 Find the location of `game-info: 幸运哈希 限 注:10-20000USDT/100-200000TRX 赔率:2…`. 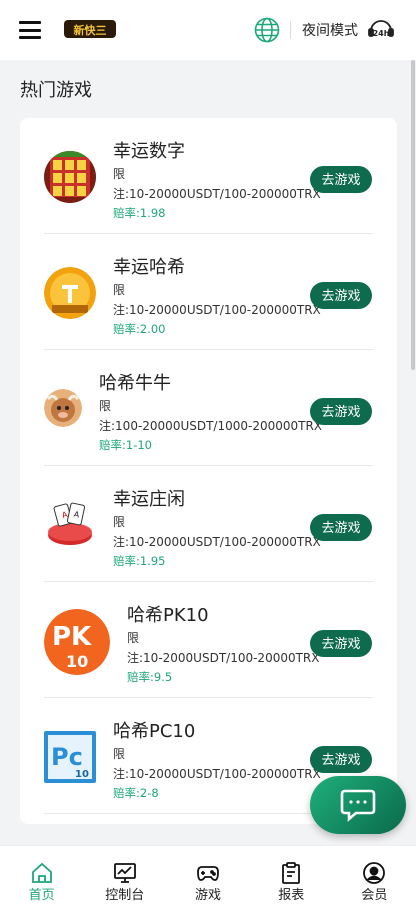

game-info: 幸运哈希 限 注:10-20000USDT/100-200000TRX 赔率:2… is located at coordinates (217, 297).